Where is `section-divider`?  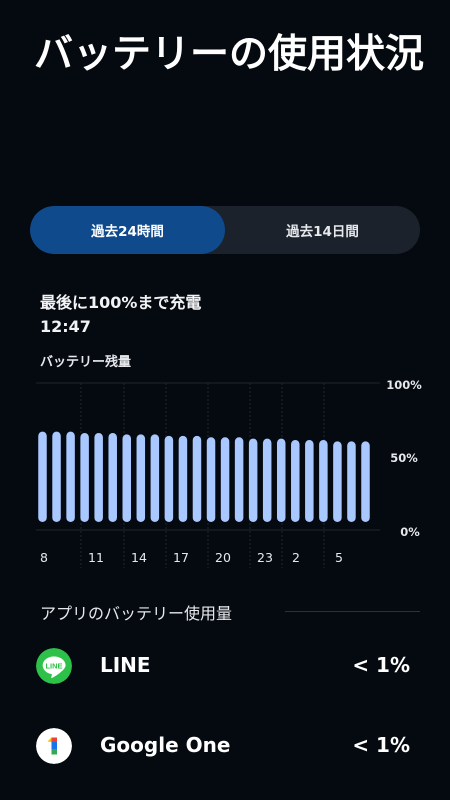
section-divider is located at coordinates (352, 611).